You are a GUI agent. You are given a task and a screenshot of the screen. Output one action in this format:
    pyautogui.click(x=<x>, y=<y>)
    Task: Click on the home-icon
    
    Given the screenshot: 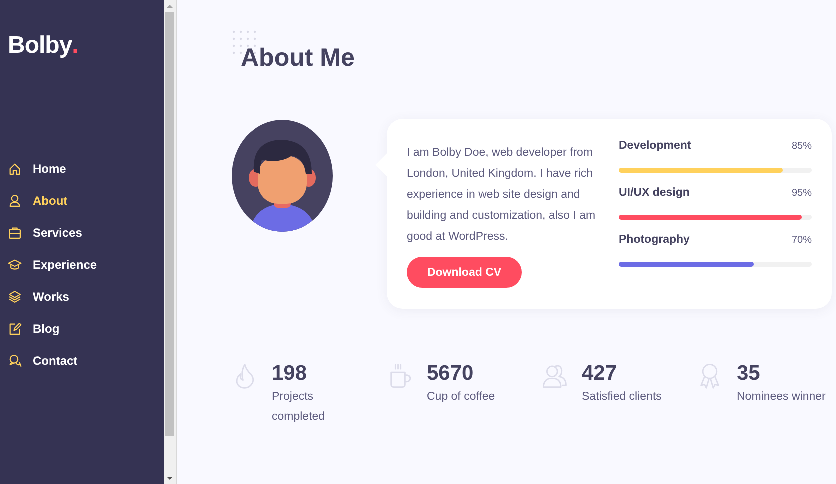 What is the action you would take?
    pyautogui.click(x=15, y=169)
    